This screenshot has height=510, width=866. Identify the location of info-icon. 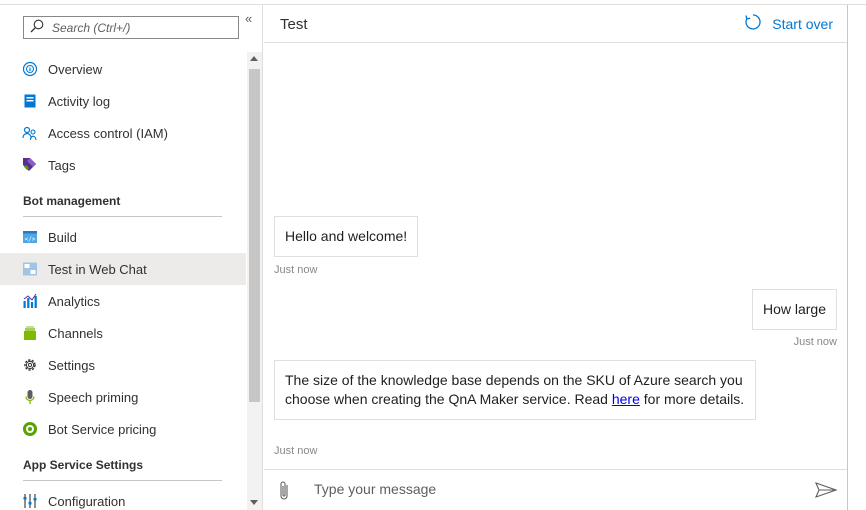
(30, 69).